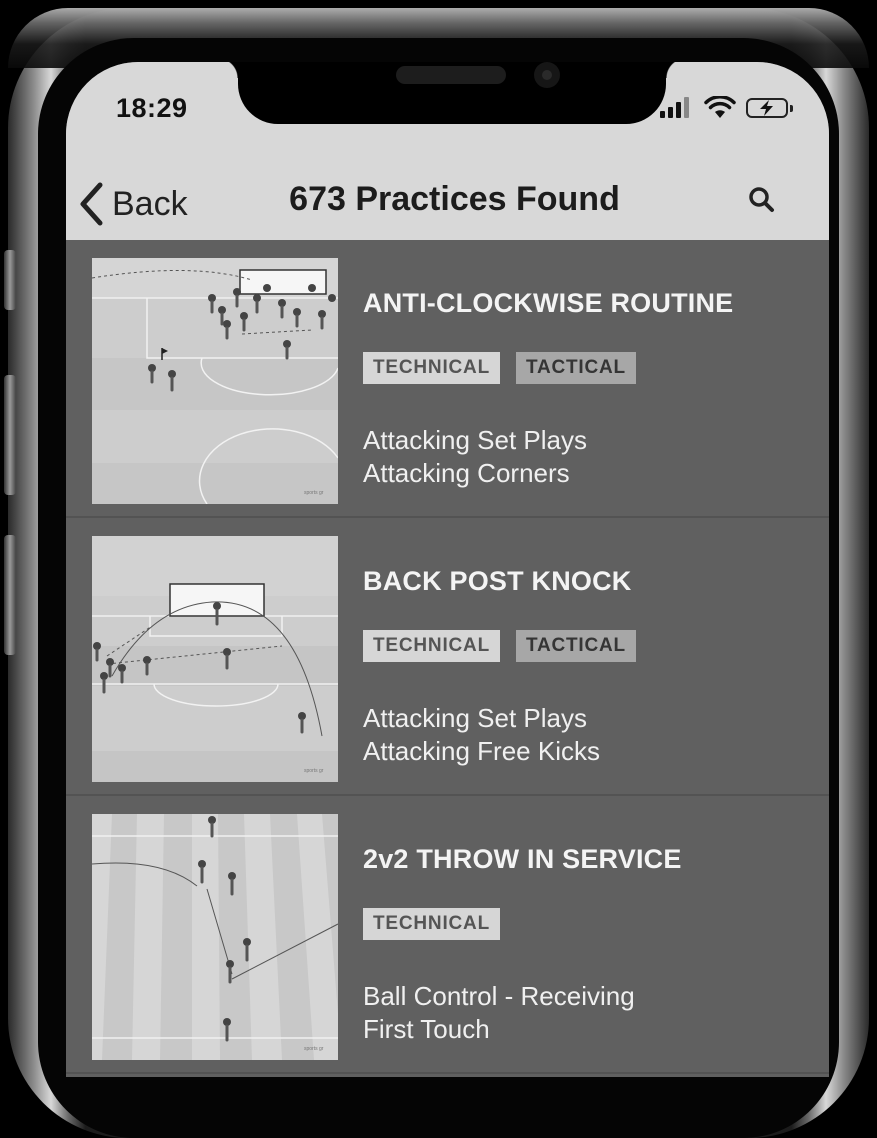  What do you see at coordinates (497, 581) in the screenshot?
I see `practice-title: BACK POST KNOCK` at bounding box center [497, 581].